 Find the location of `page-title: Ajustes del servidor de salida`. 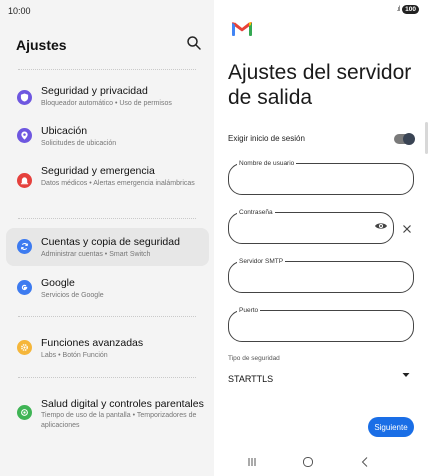

page-title: Ajustes del servidor de salida is located at coordinates (320, 85).